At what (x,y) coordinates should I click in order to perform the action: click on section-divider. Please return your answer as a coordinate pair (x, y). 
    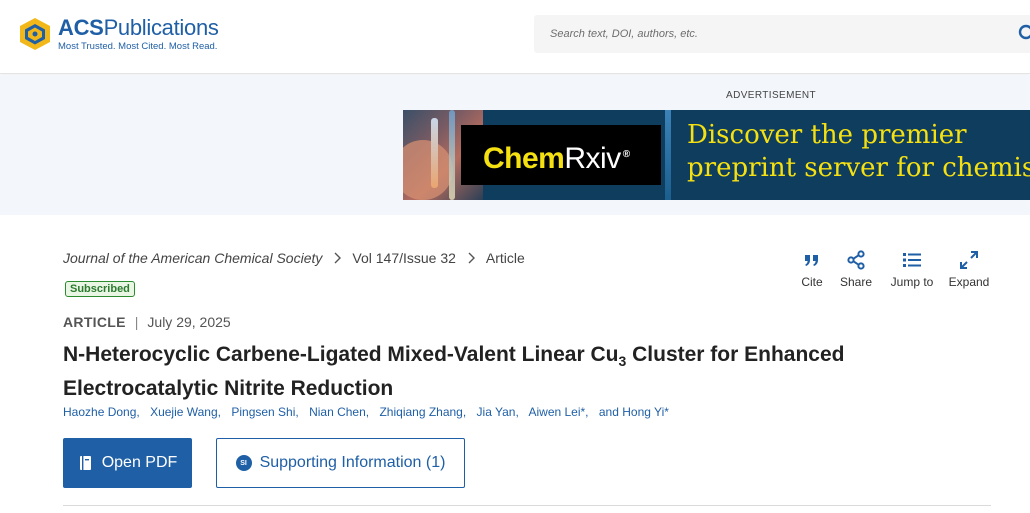
    Looking at the image, I should click on (527, 505).